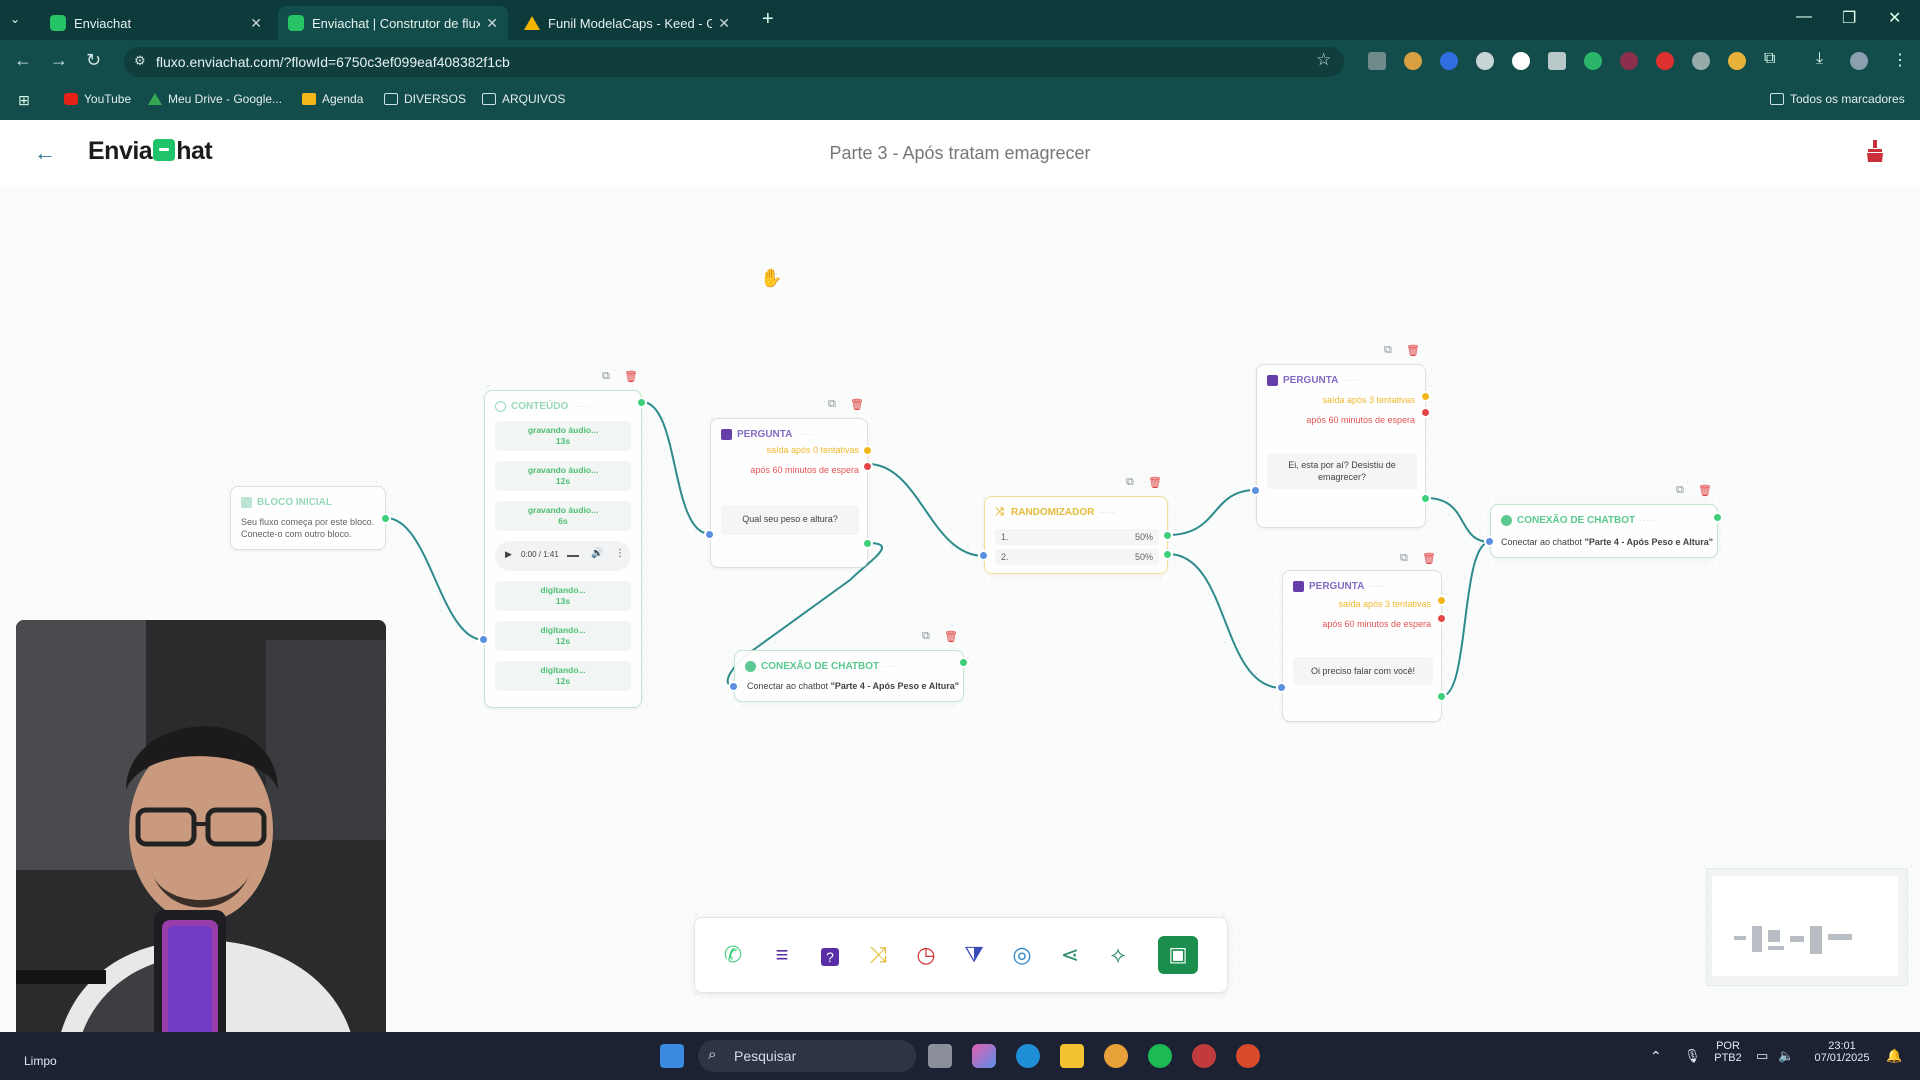  I want to click on notification-bell-icon: 🔔, so click(1894, 1056).